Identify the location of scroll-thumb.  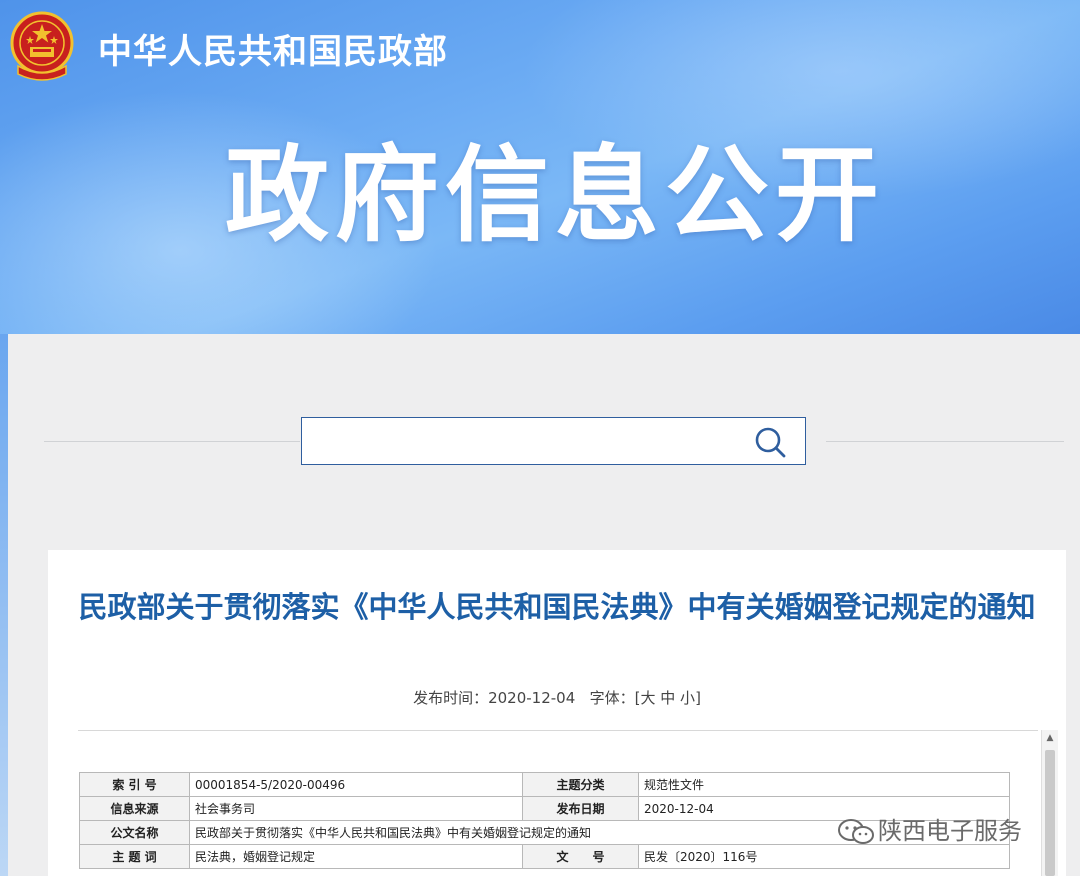
(1050, 813).